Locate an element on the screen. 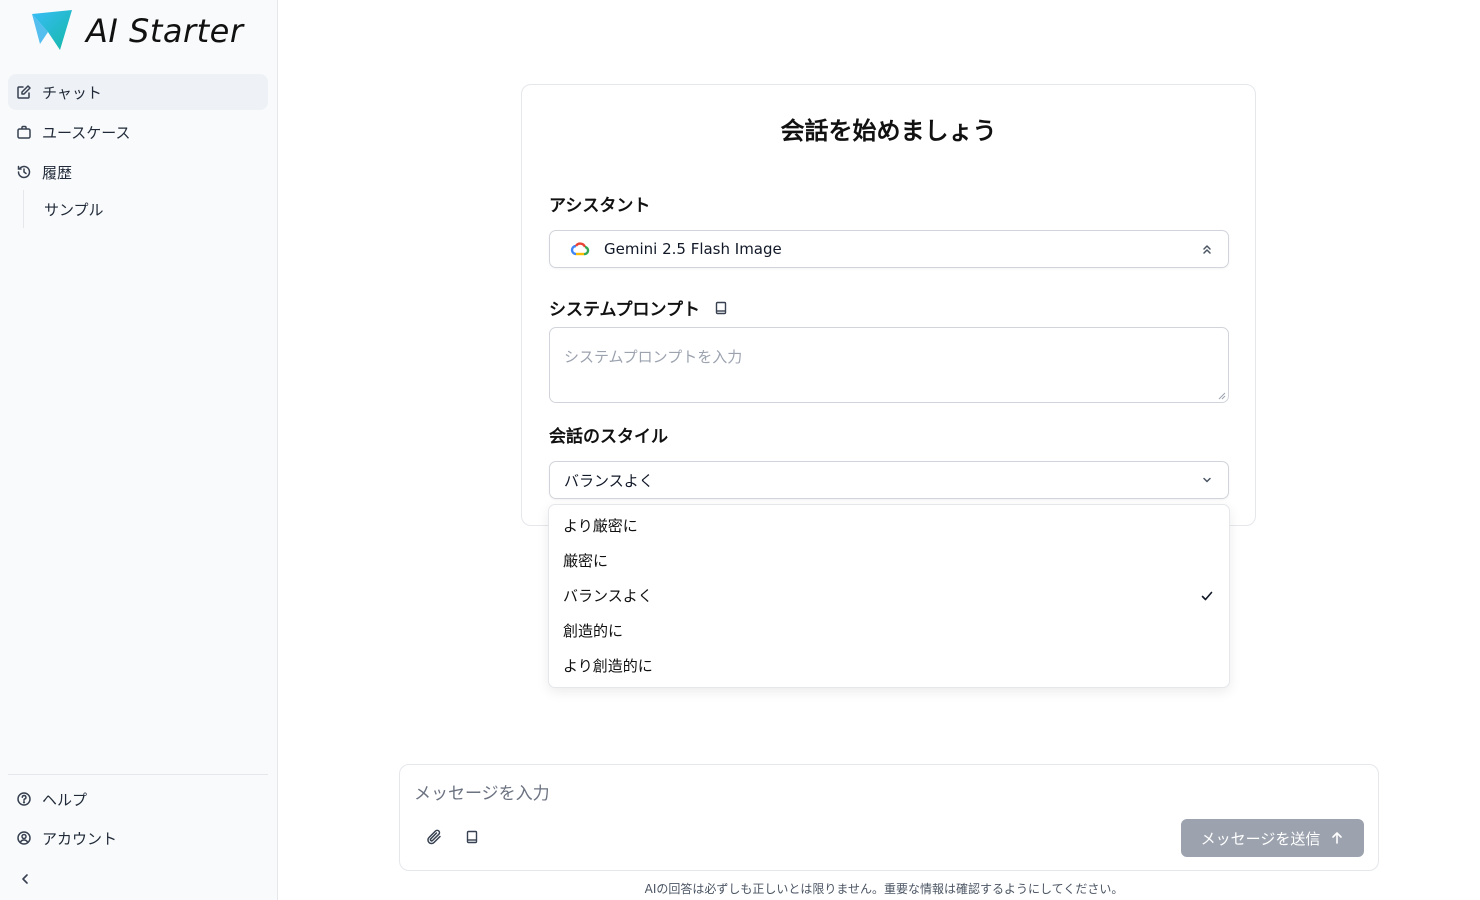 This screenshot has height=900, width=1480. chevrons-up-icon is located at coordinates (1207, 249).